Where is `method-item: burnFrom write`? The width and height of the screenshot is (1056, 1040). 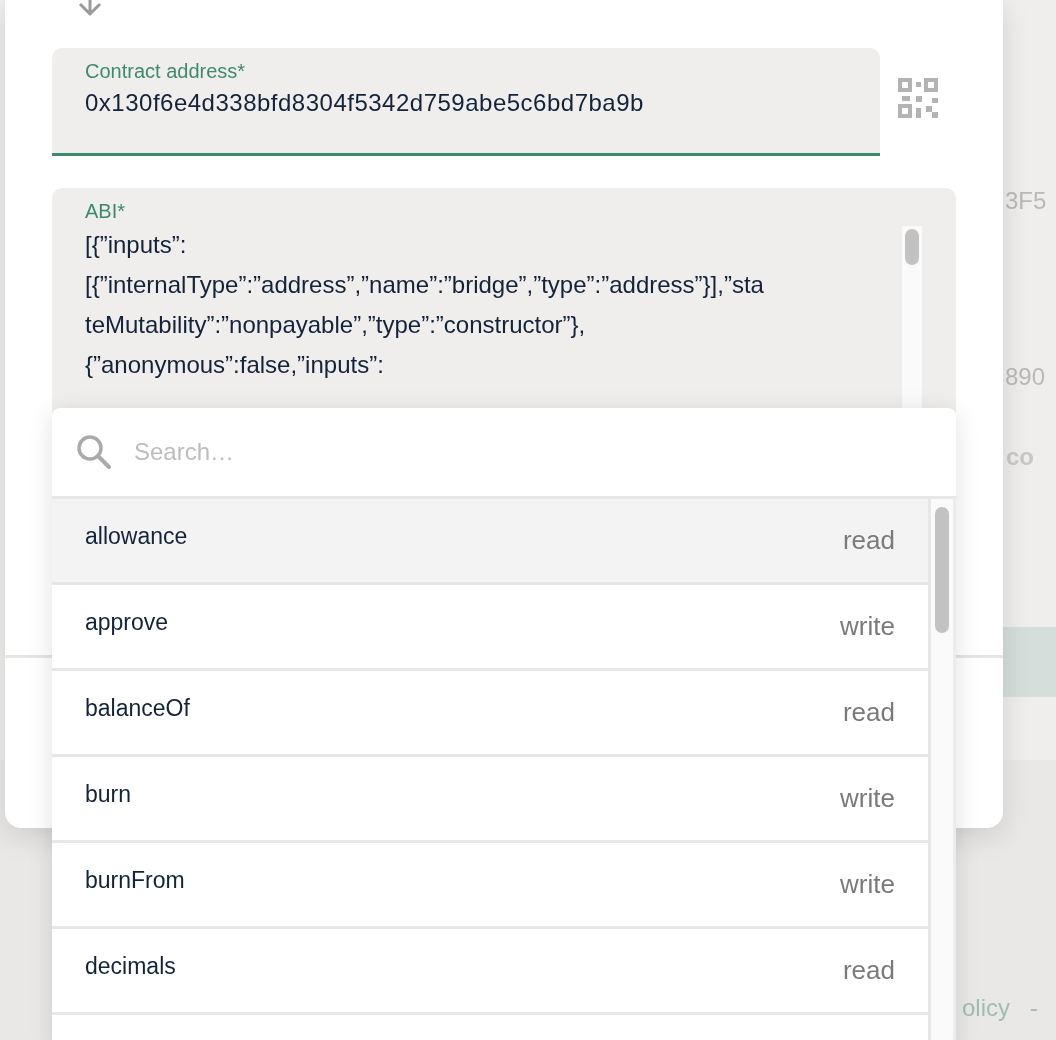
method-item: burnFrom write is located at coordinates (490, 886).